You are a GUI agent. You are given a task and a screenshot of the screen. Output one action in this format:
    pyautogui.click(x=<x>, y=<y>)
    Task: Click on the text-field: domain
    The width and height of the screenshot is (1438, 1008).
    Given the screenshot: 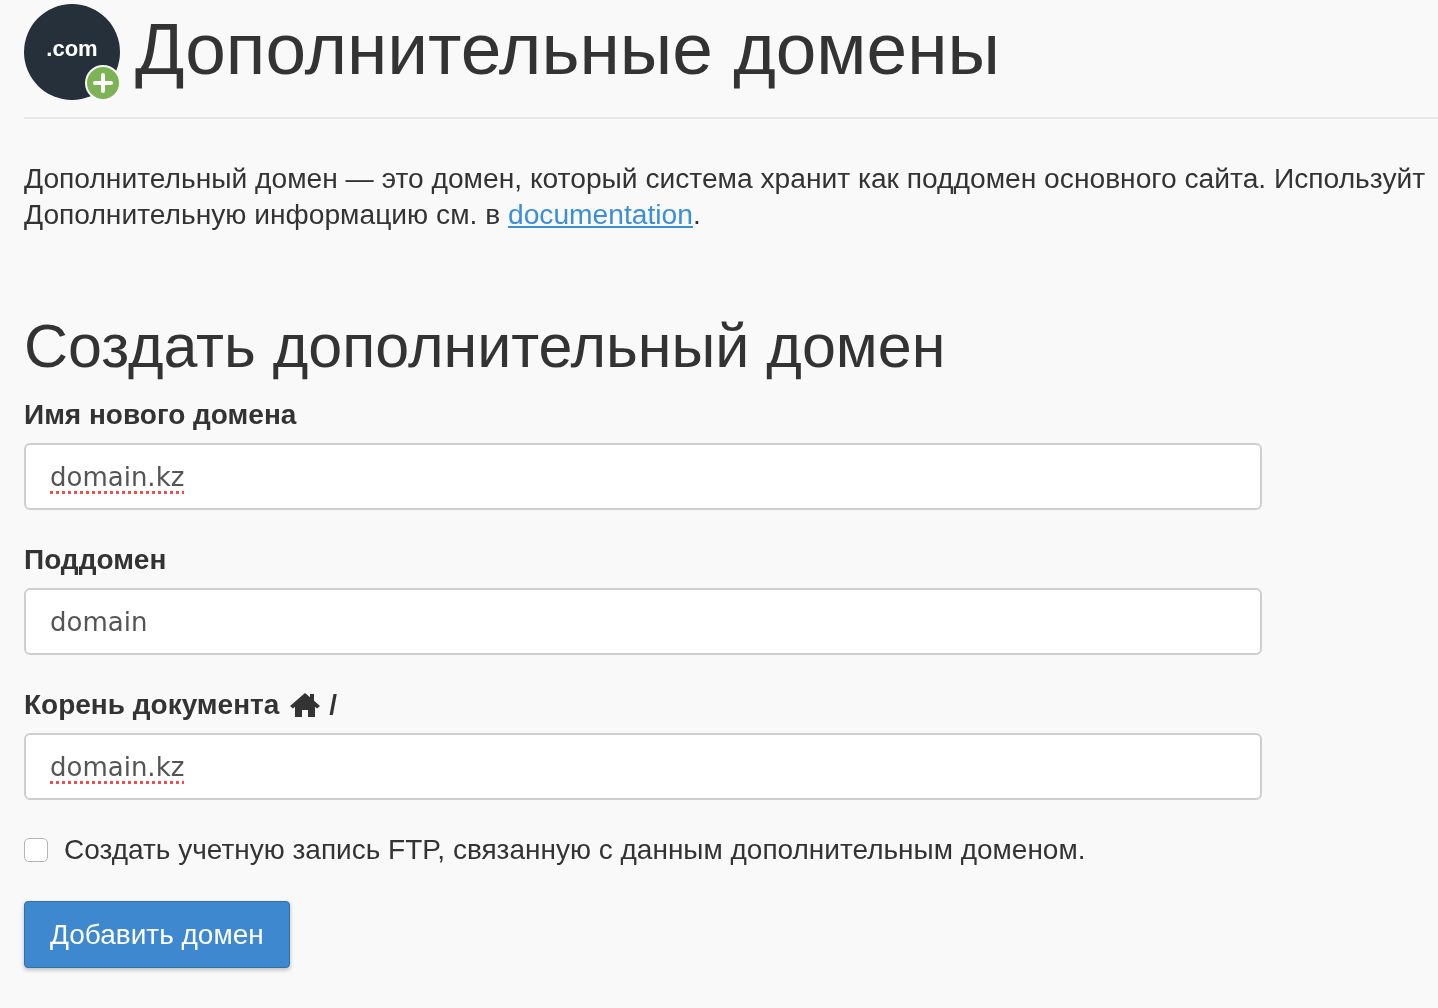 What is the action you would take?
    pyautogui.click(x=643, y=621)
    